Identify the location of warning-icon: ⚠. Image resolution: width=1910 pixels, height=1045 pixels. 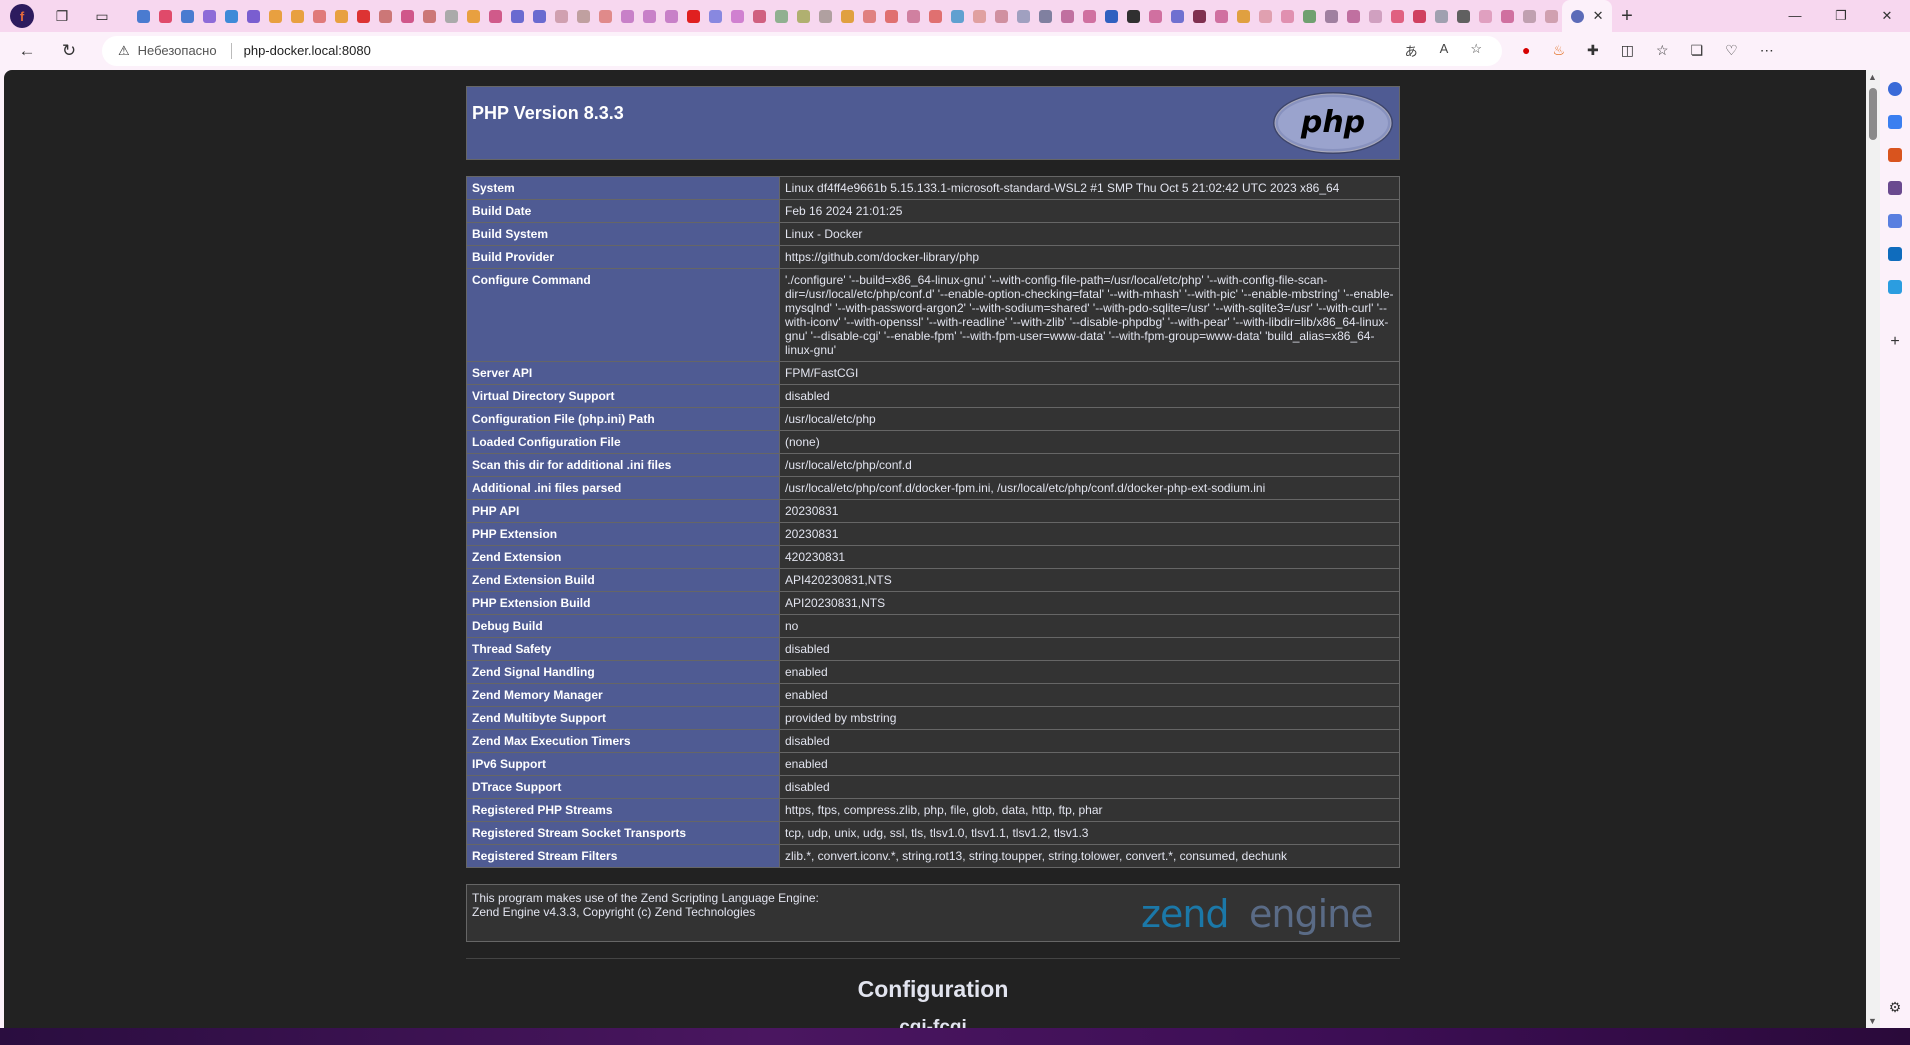
(124, 51).